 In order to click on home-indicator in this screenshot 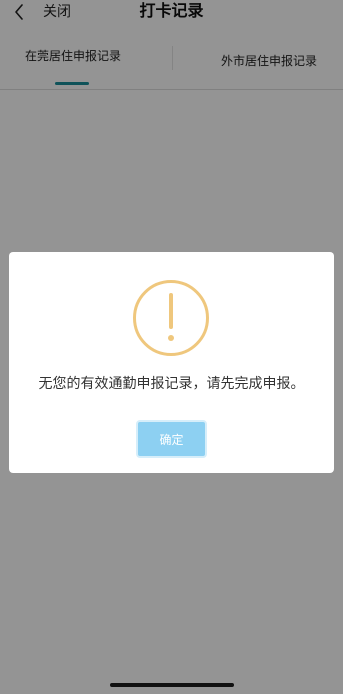, I will do `click(172, 685)`.